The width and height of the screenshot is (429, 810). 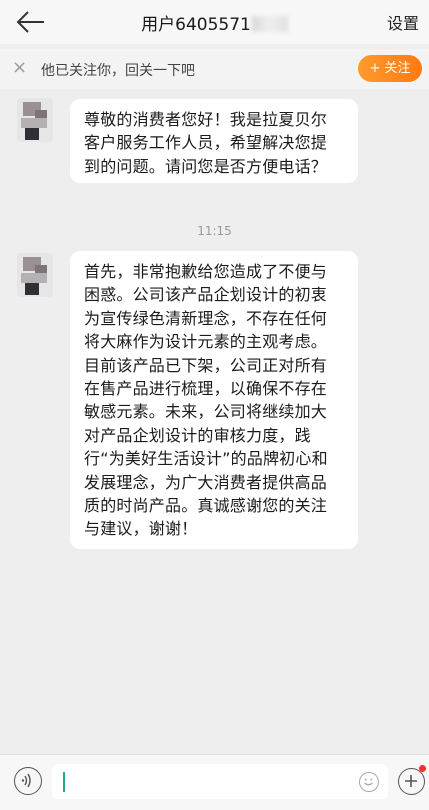 I want to click on input-bar, so click(x=214, y=782).